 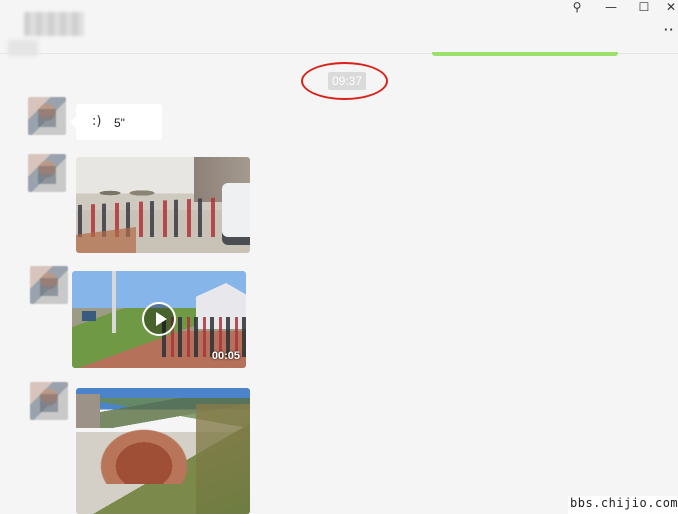 I want to click on minimize-icon: —, so click(x=611, y=7).